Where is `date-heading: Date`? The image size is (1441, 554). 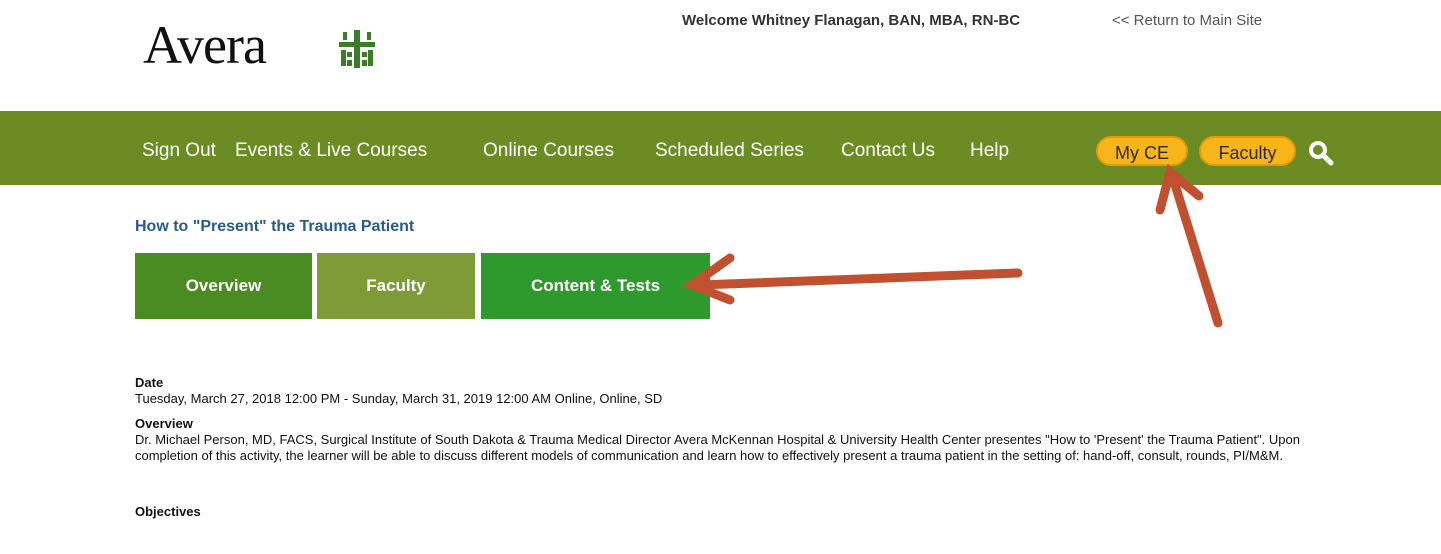
date-heading: Date is located at coordinates (149, 382).